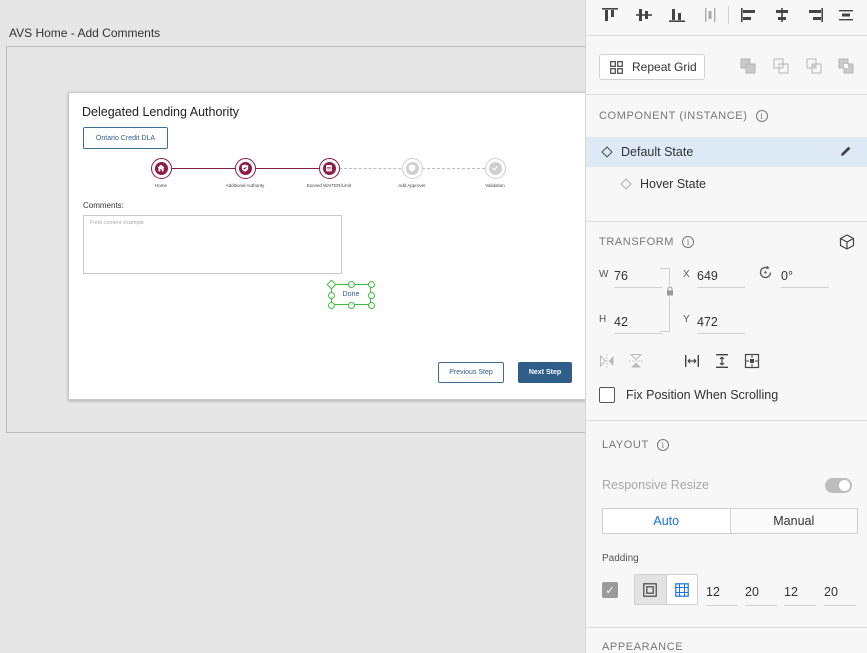 The width and height of the screenshot is (867, 653). What do you see at coordinates (638, 323) in the screenshot?
I see `height-input: 42` at bounding box center [638, 323].